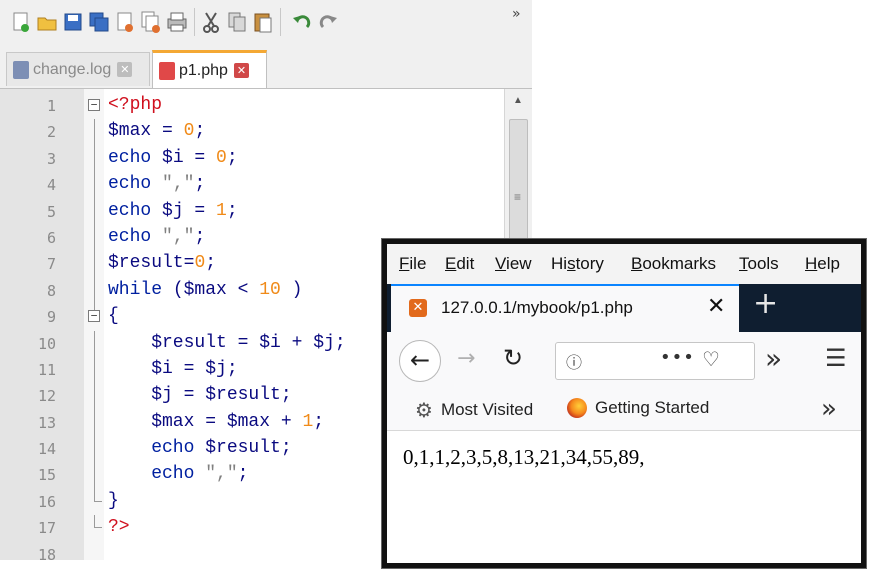 Image resolution: width=880 pixels, height=578 pixels. I want to click on menu-item-label: iew, so click(519, 263).